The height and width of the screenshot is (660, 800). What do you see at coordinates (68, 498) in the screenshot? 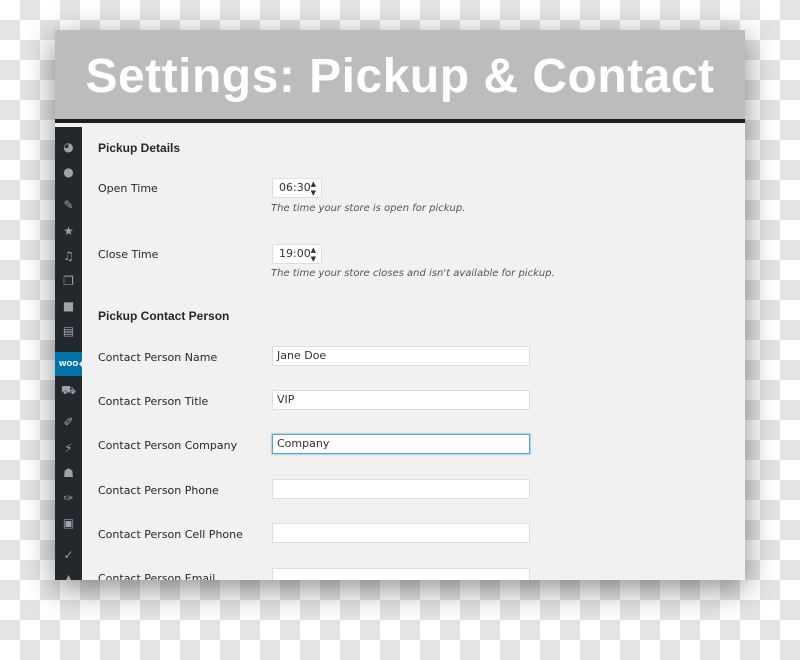
I see `tools-icon: ✑` at bounding box center [68, 498].